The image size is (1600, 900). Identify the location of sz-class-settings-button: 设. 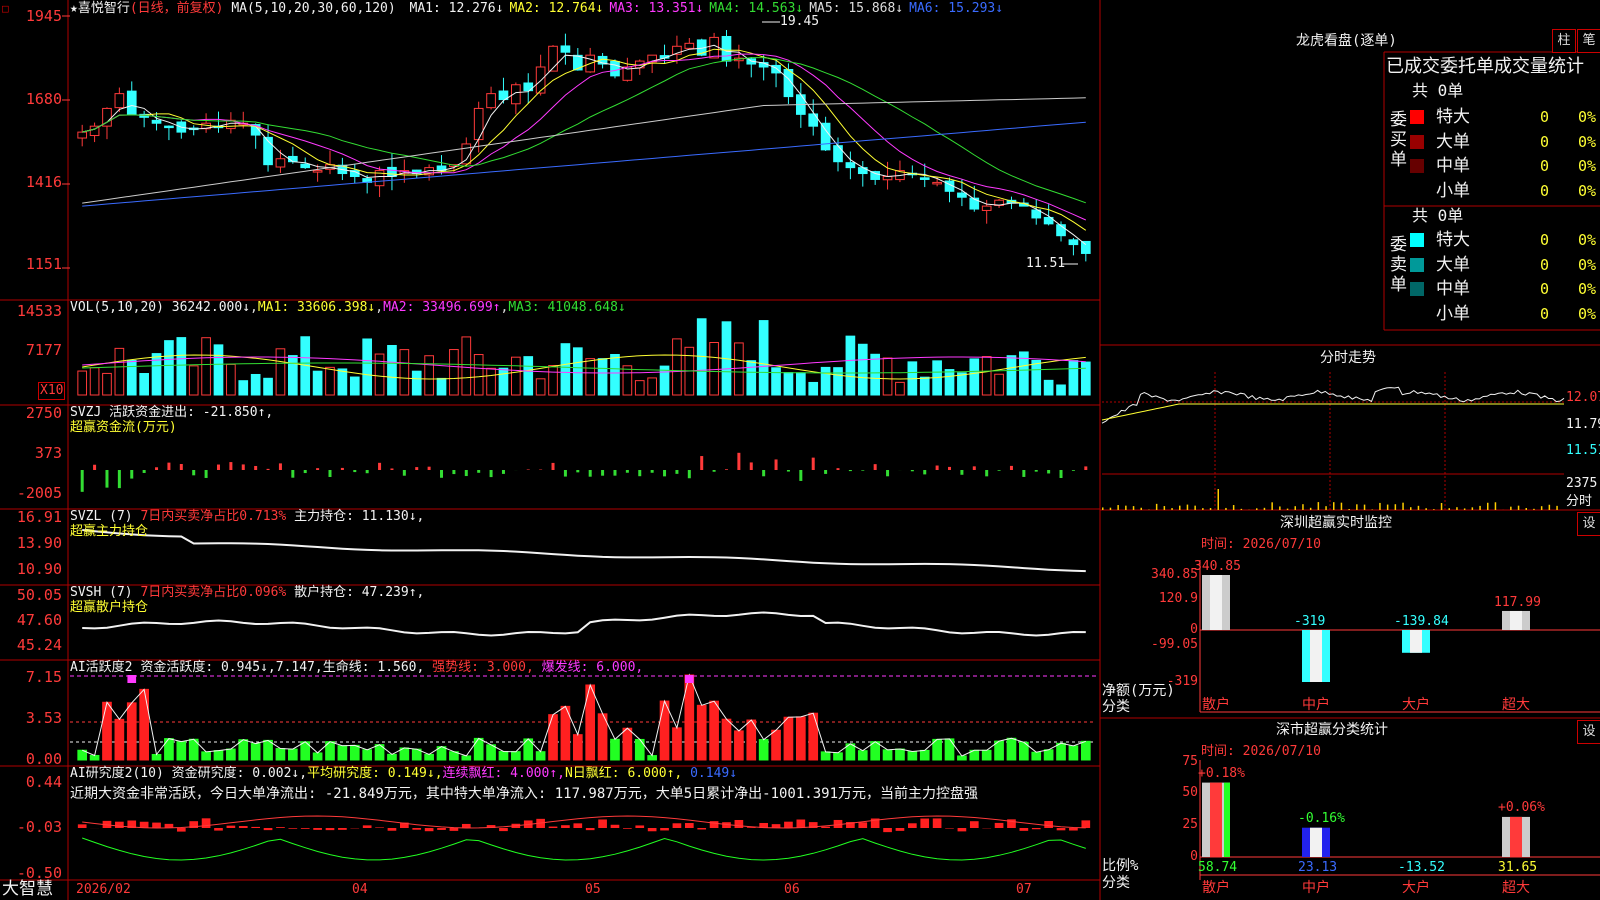
(1588, 732).